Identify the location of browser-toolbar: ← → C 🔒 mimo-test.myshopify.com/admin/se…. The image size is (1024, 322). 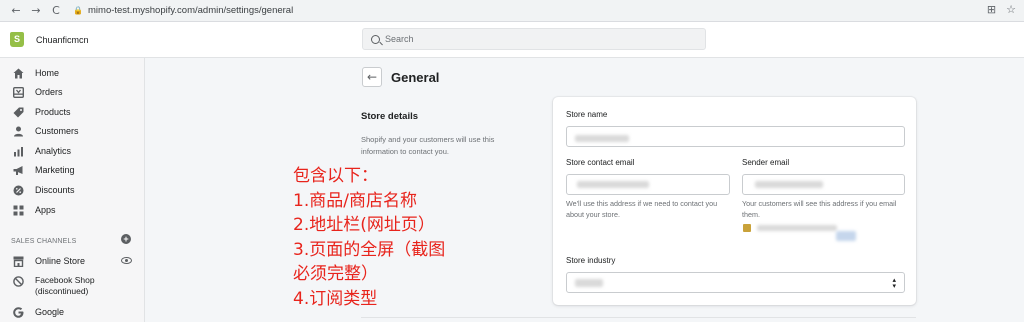
(512, 11).